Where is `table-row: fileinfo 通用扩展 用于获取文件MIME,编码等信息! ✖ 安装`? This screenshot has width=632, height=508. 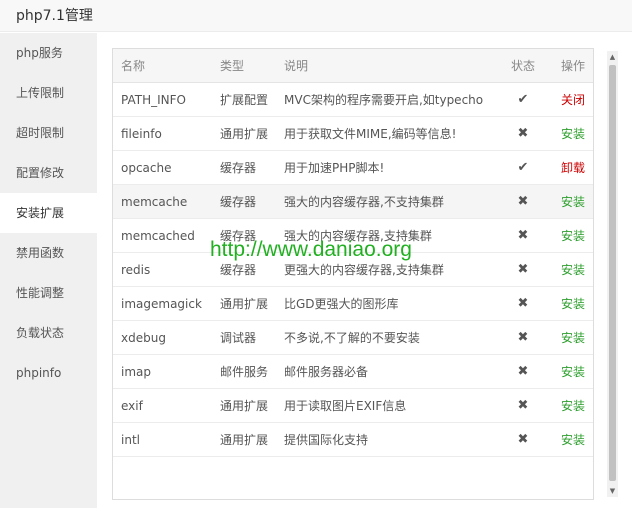 table-row: fileinfo 通用扩展 用于获取文件MIME,编码等信息! ✖ 安装 is located at coordinates (353, 134).